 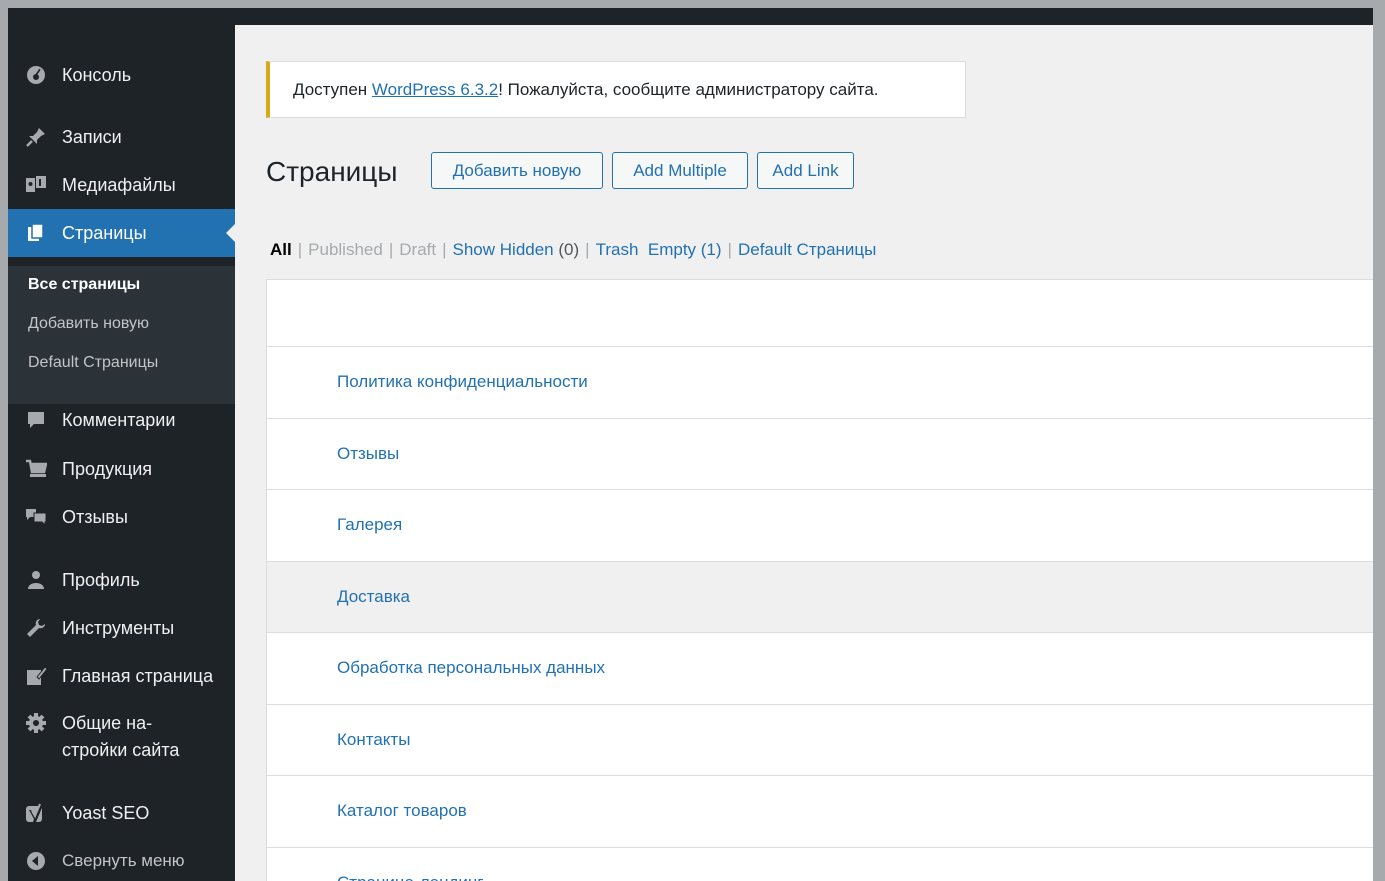 What do you see at coordinates (88, 324) in the screenshot?
I see `submenu-add-new: Добавить новую` at bounding box center [88, 324].